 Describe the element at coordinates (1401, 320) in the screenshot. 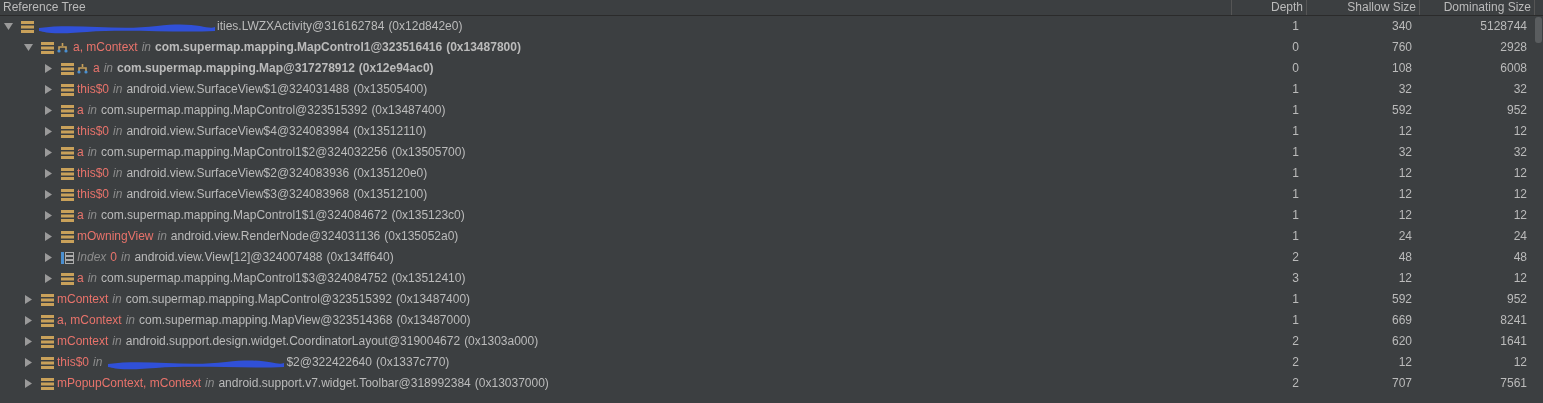

I see `shallow-size-cell-text: 669` at that location.